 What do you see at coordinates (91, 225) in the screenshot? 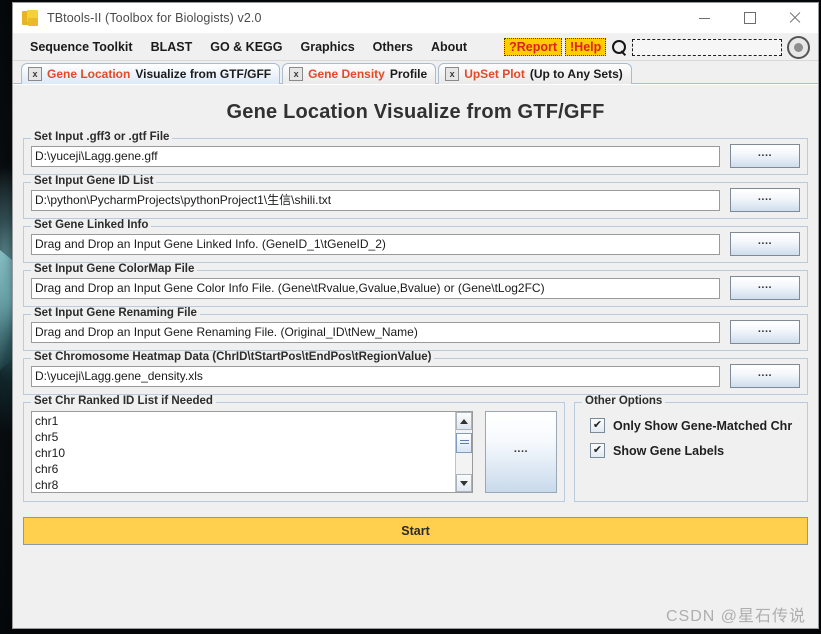
I see `group-label: Set Gene Linked Info` at bounding box center [91, 225].